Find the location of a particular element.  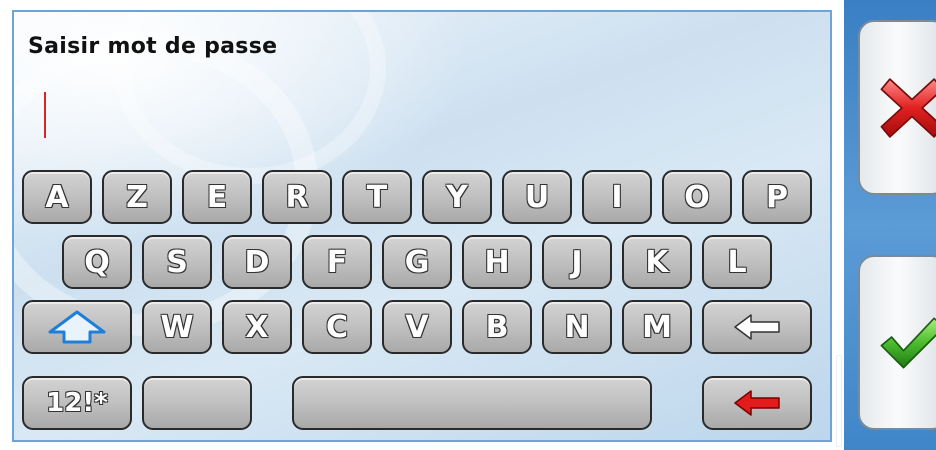

key-label: X is located at coordinates (257, 327).